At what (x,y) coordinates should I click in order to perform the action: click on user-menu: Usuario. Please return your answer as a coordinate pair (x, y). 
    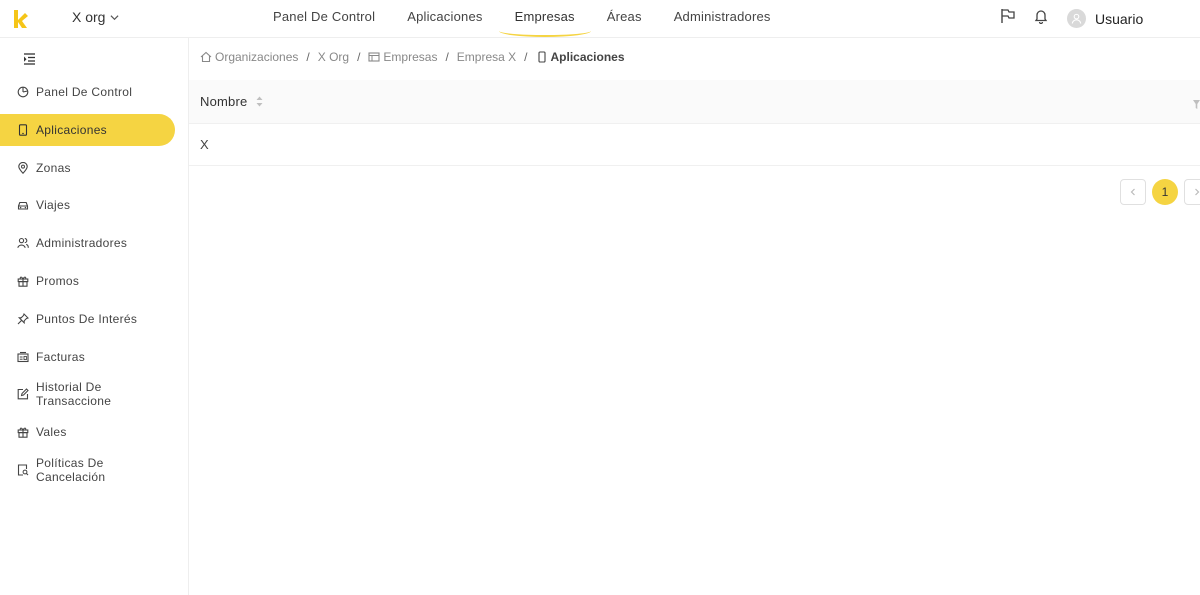
    Looking at the image, I should click on (1105, 18).